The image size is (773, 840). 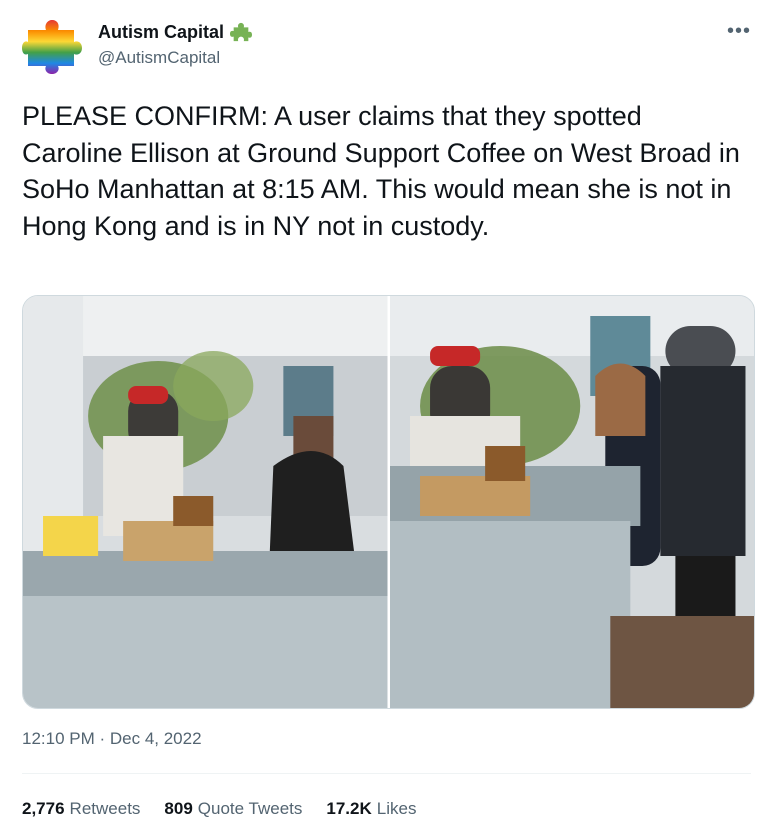 I want to click on likes-stat: 17.2K Likes, so click(x=371, y=809).